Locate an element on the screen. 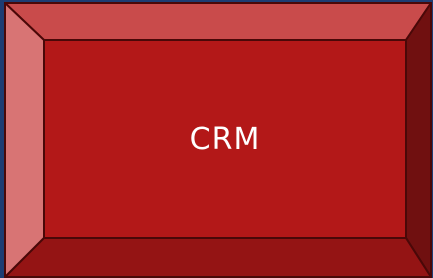 This screenshot has width=433, height=278. bevel-right-face is located at coordinates (418, 140).